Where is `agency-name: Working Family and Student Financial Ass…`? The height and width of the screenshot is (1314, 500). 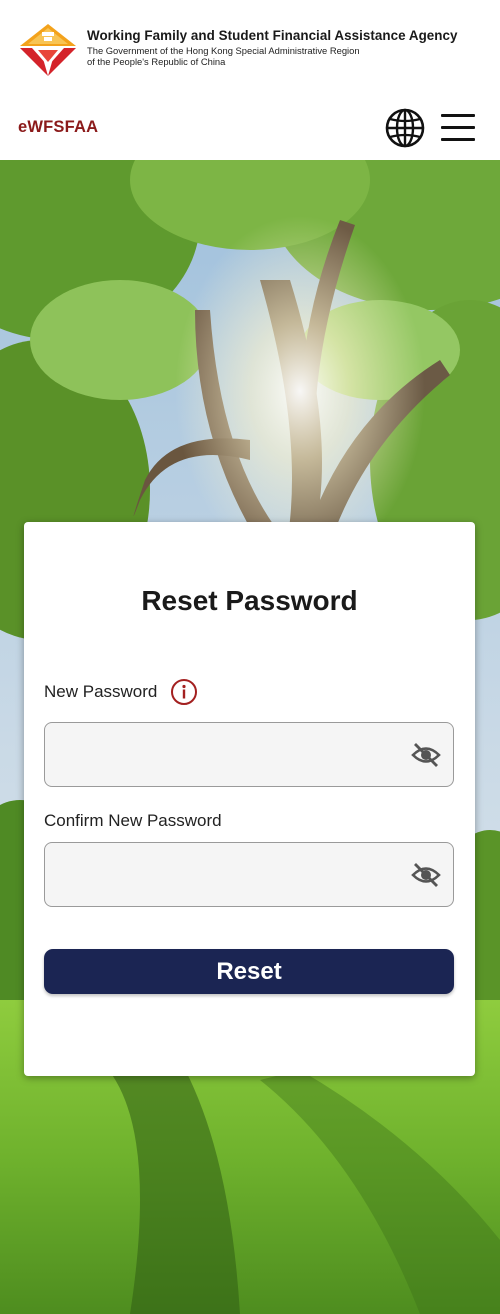
agency-name: Working Family and Student Financial Ass… is located at coordinates (272, 35).